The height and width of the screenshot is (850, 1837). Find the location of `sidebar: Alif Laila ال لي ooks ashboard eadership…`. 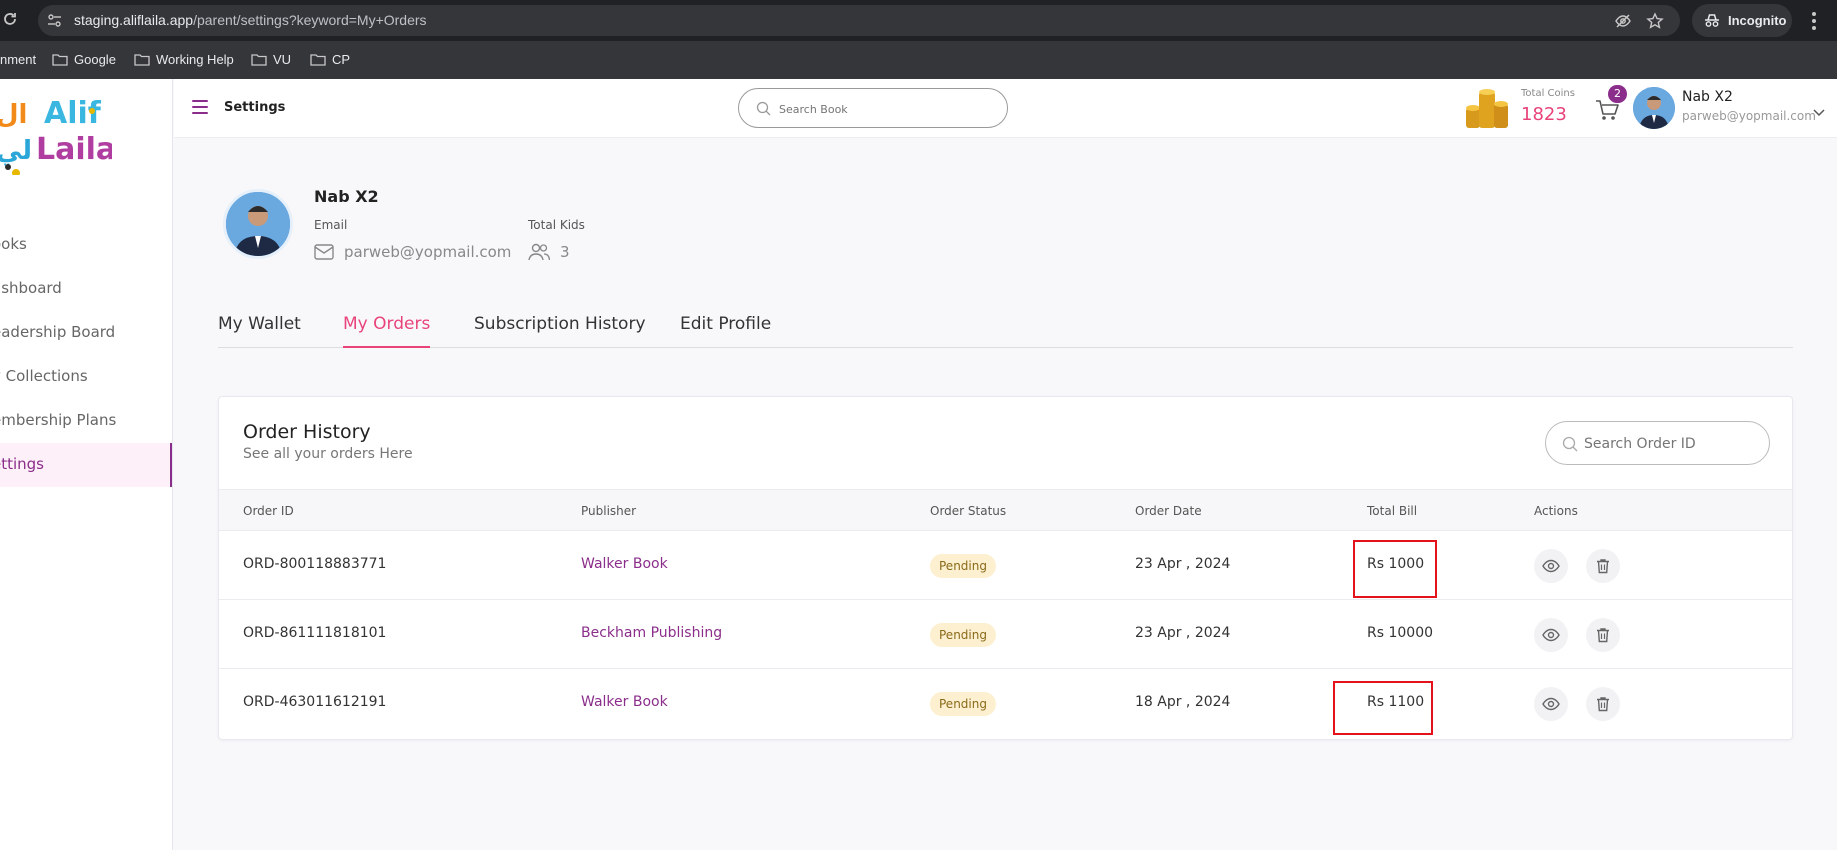

sidebar: Alif Laila ال لي ooks ashboard eadership… is located at coordinates (86, 464).